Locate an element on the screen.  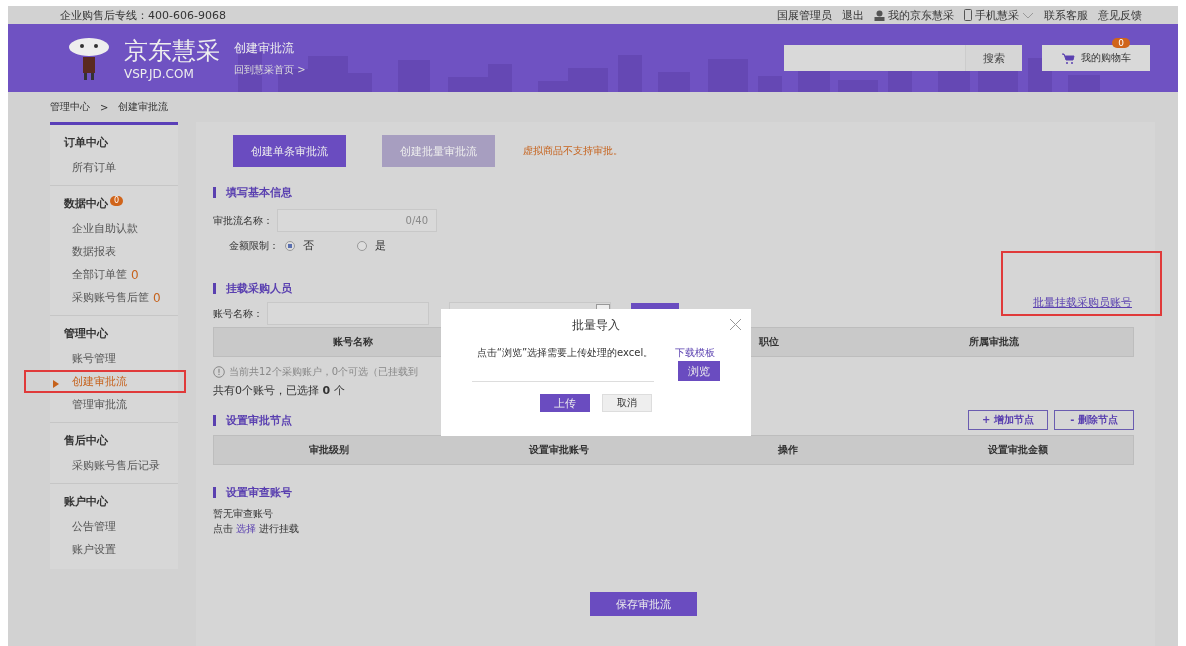
top-link: 国展管理员 is located at coordinates (804, 15).